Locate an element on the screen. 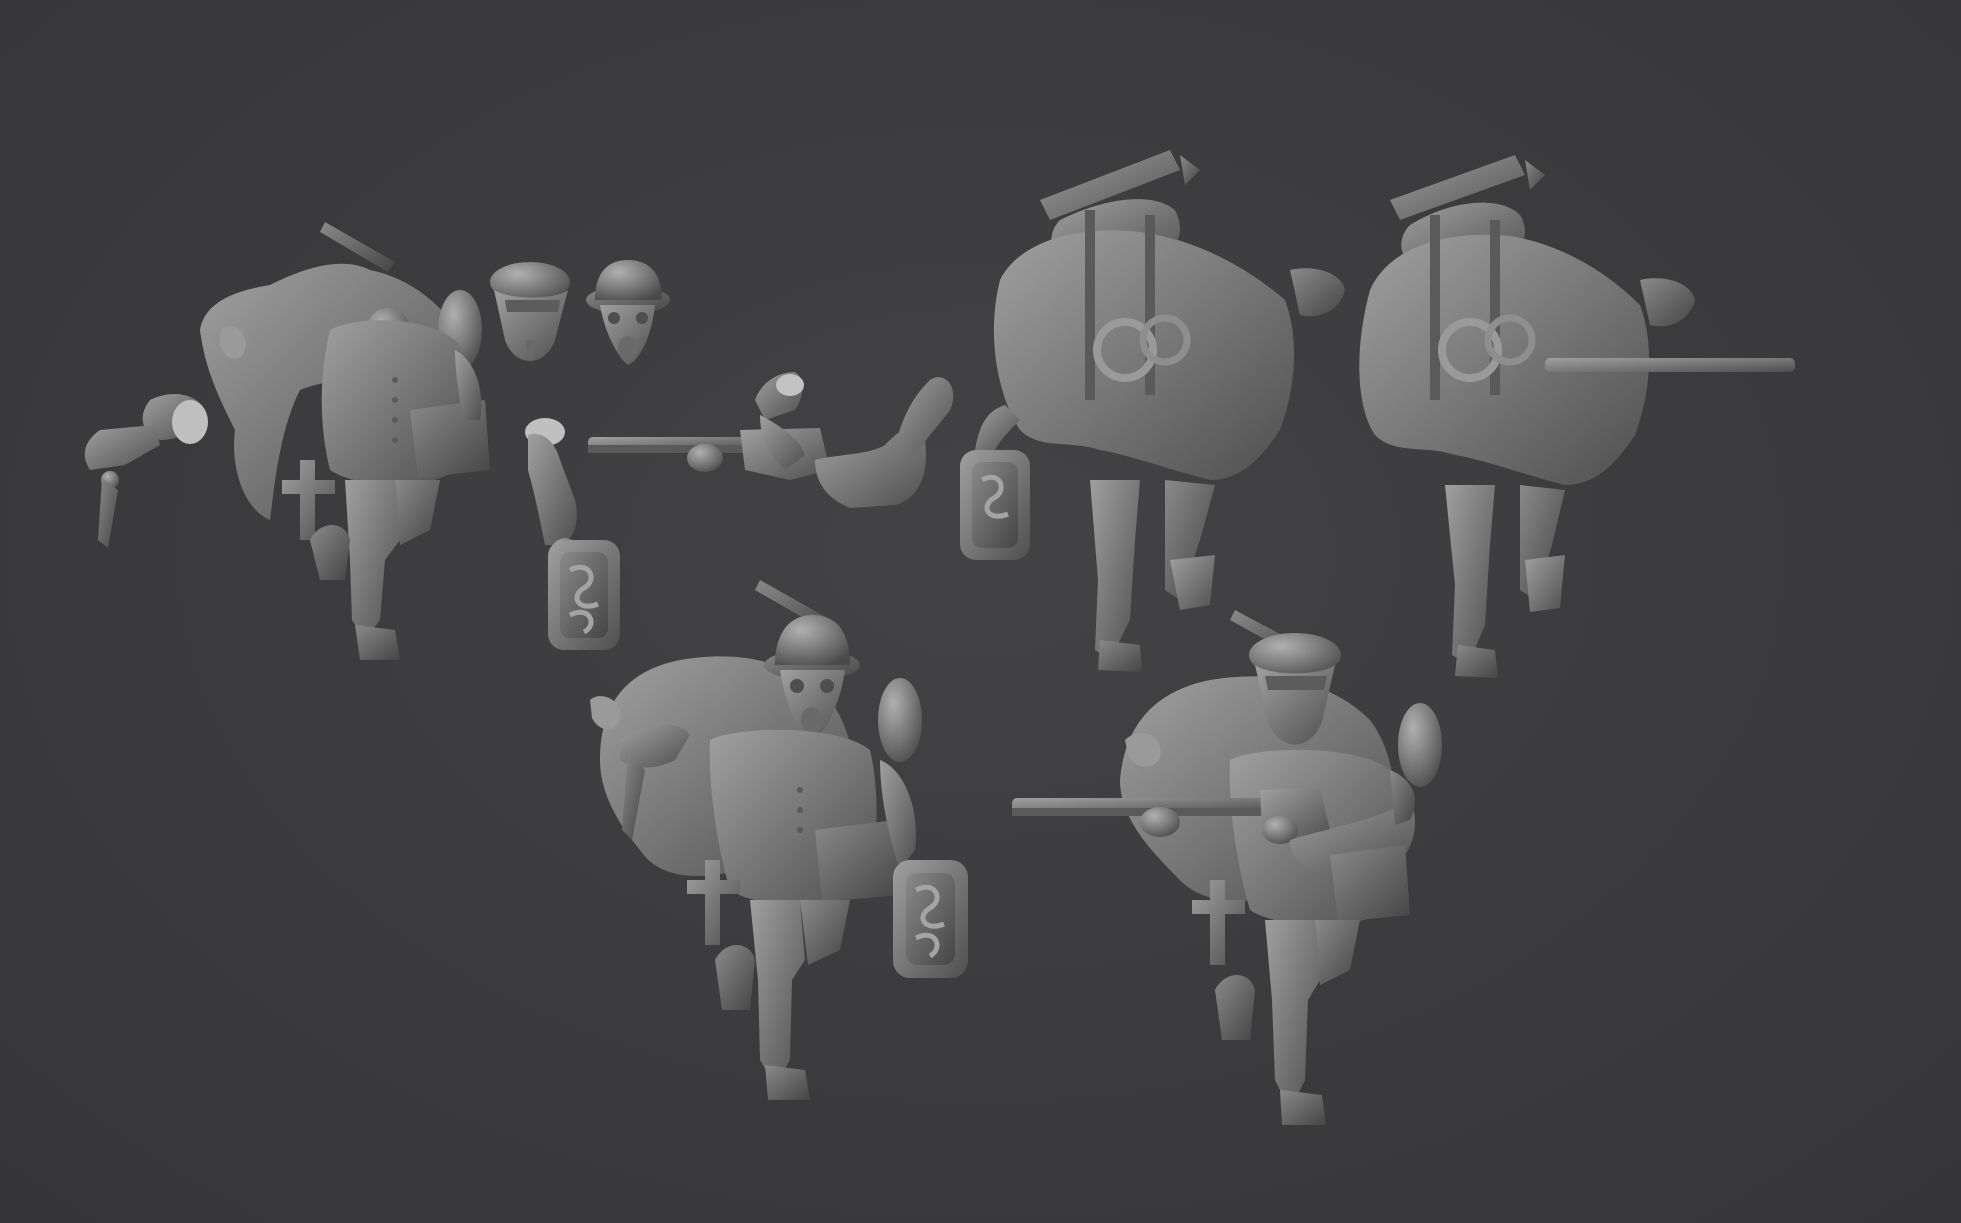  detached-left-arm-with-knife is located at coordinates (146, 471).